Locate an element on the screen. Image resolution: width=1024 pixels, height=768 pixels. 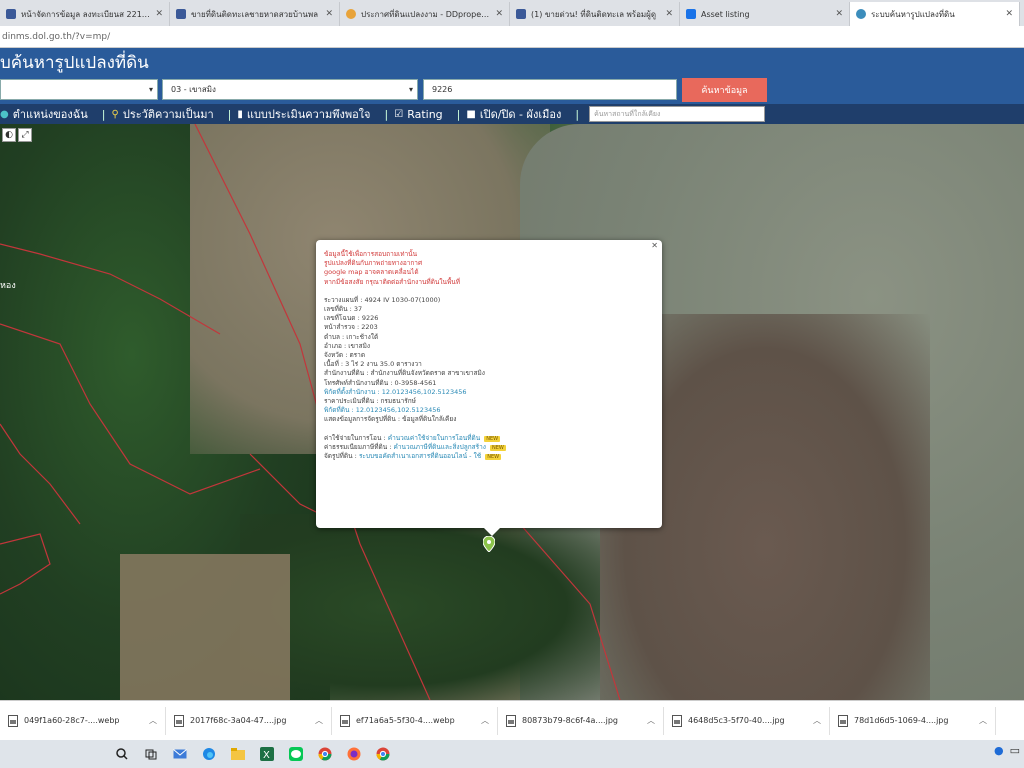
download-item: 4648d5c3-5f70-40....jpg ︿ is located at coordinates (747, 720).